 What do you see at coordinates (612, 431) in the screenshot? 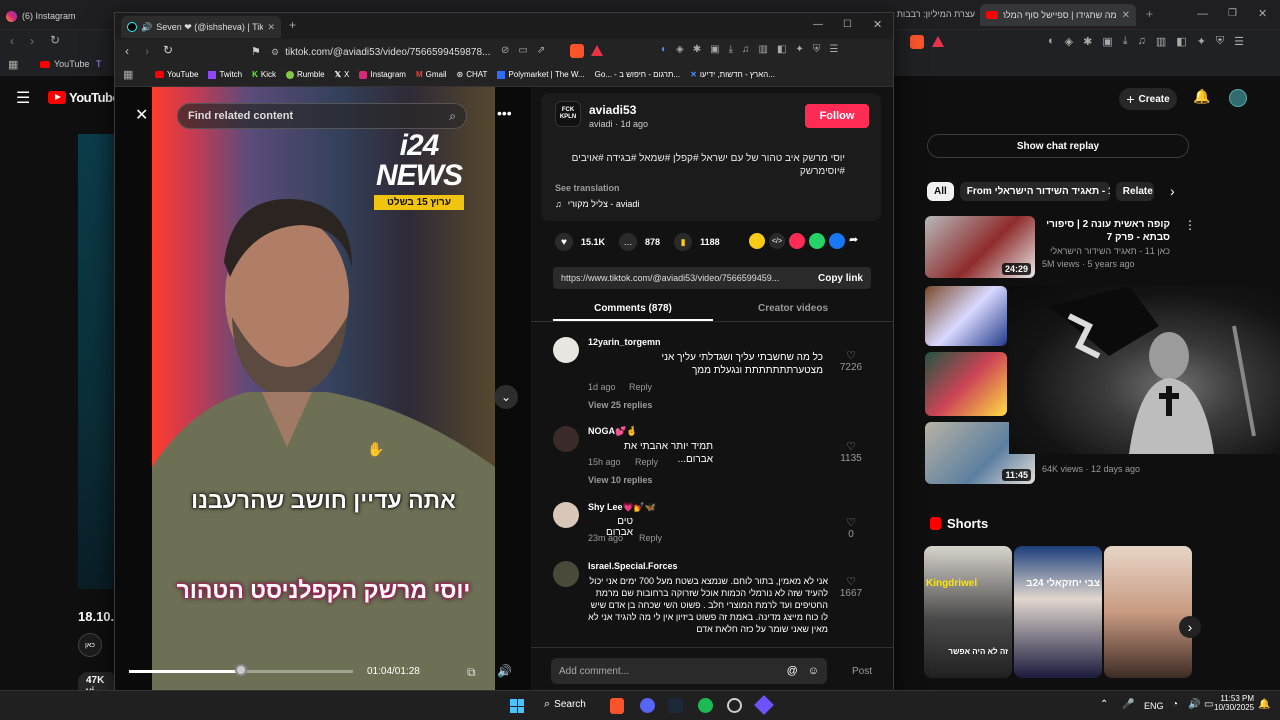
I see `comment-username: NOGA💕🤞` at bounding box center [612, 431].